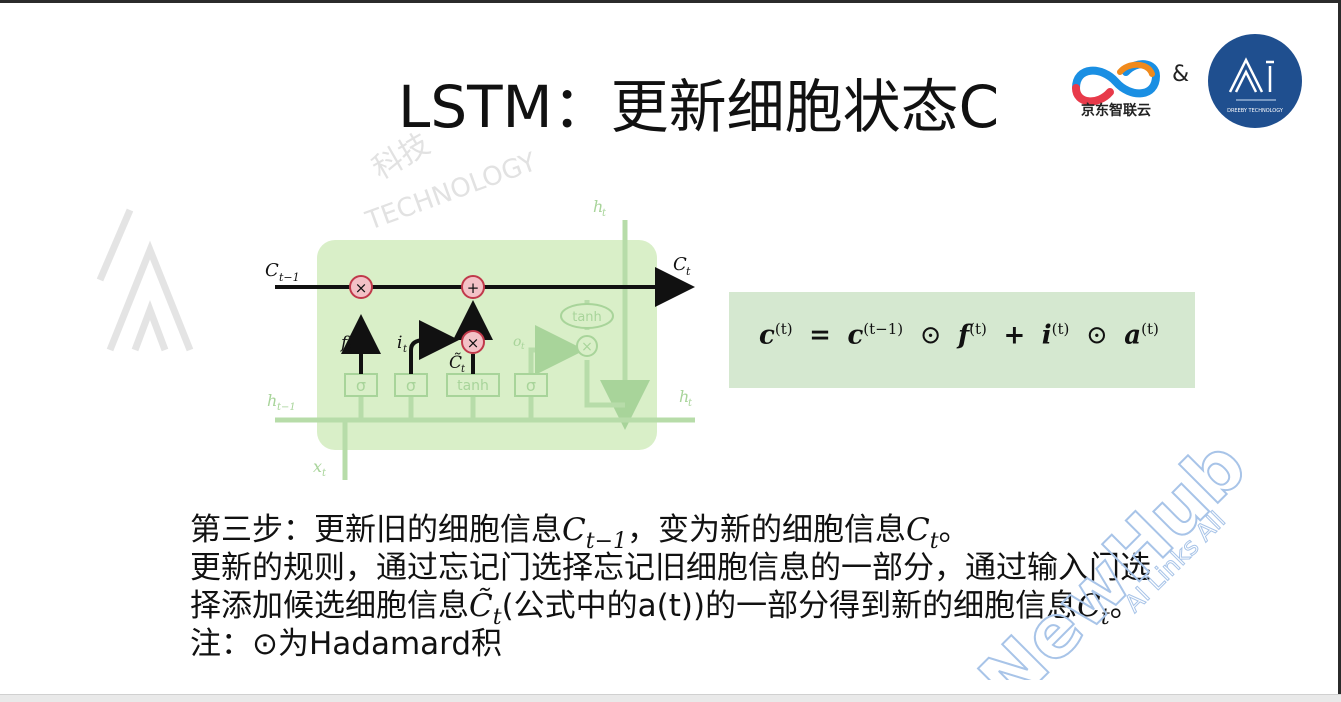  Describe the element at coordinates (690, 403) in the screenshot. I see `label-h-out-sub: t` at that location.